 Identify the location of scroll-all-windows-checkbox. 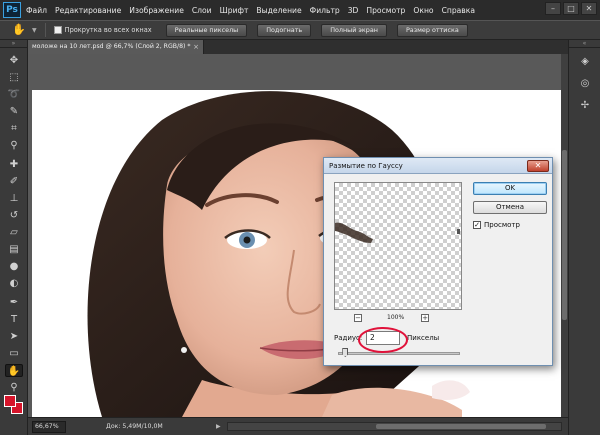
(57, 30).